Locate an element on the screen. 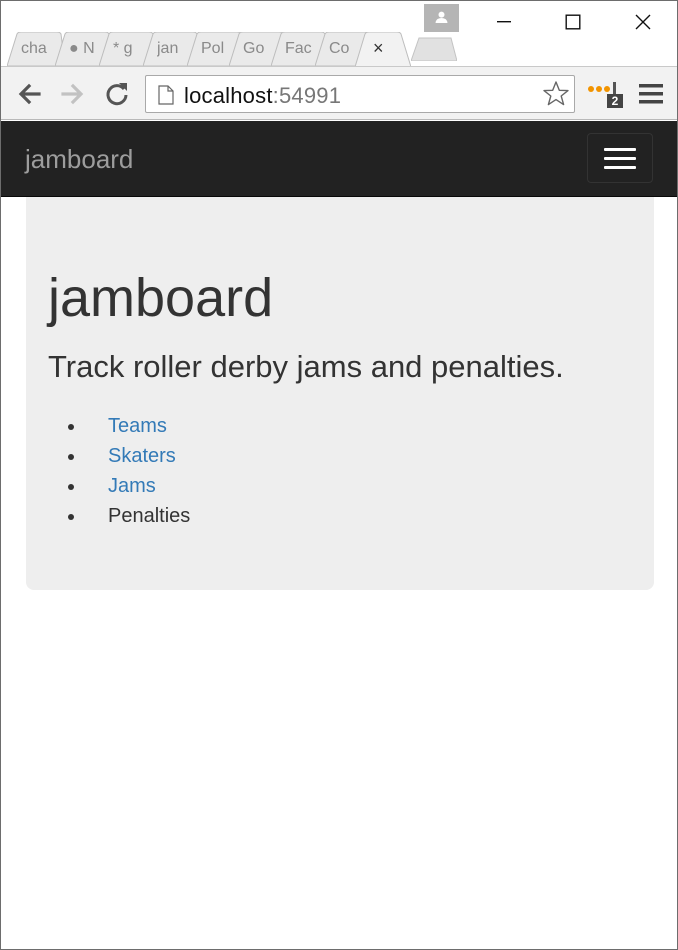 This screenshot has width=678, height=950. penalties-text: Penalties is located at coordinates (149, 516).